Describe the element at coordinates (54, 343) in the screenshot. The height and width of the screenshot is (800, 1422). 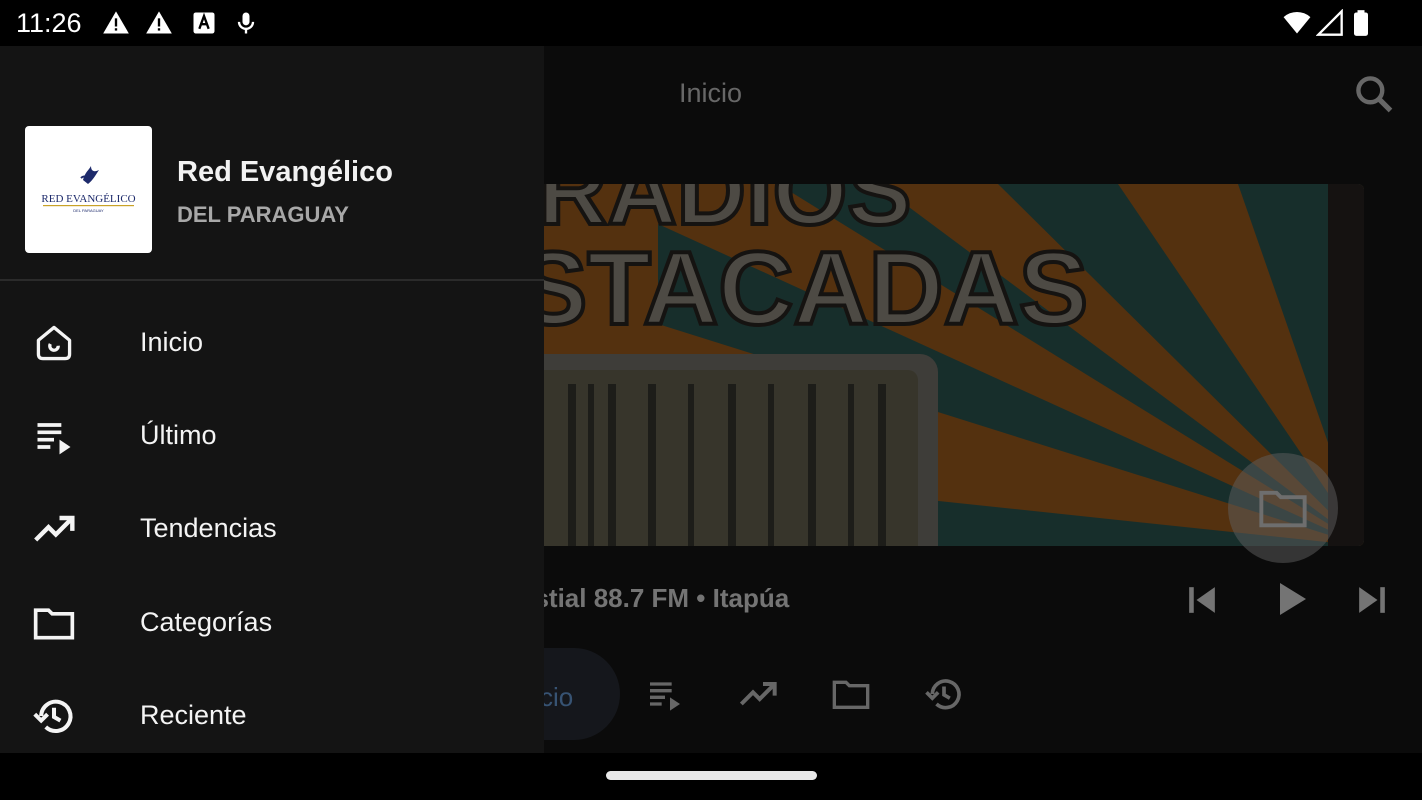
I see `home-icon` at that location.